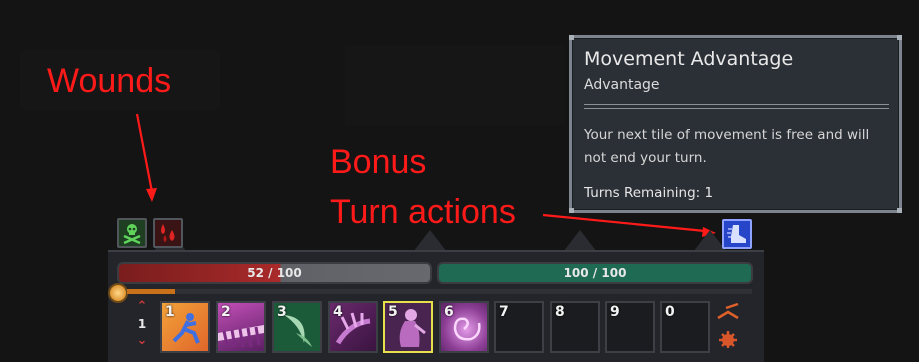  What do you see at coordinates (670, 312) in the screenshot?
I see `slot-key: 0` at bounding box center [670, 312].